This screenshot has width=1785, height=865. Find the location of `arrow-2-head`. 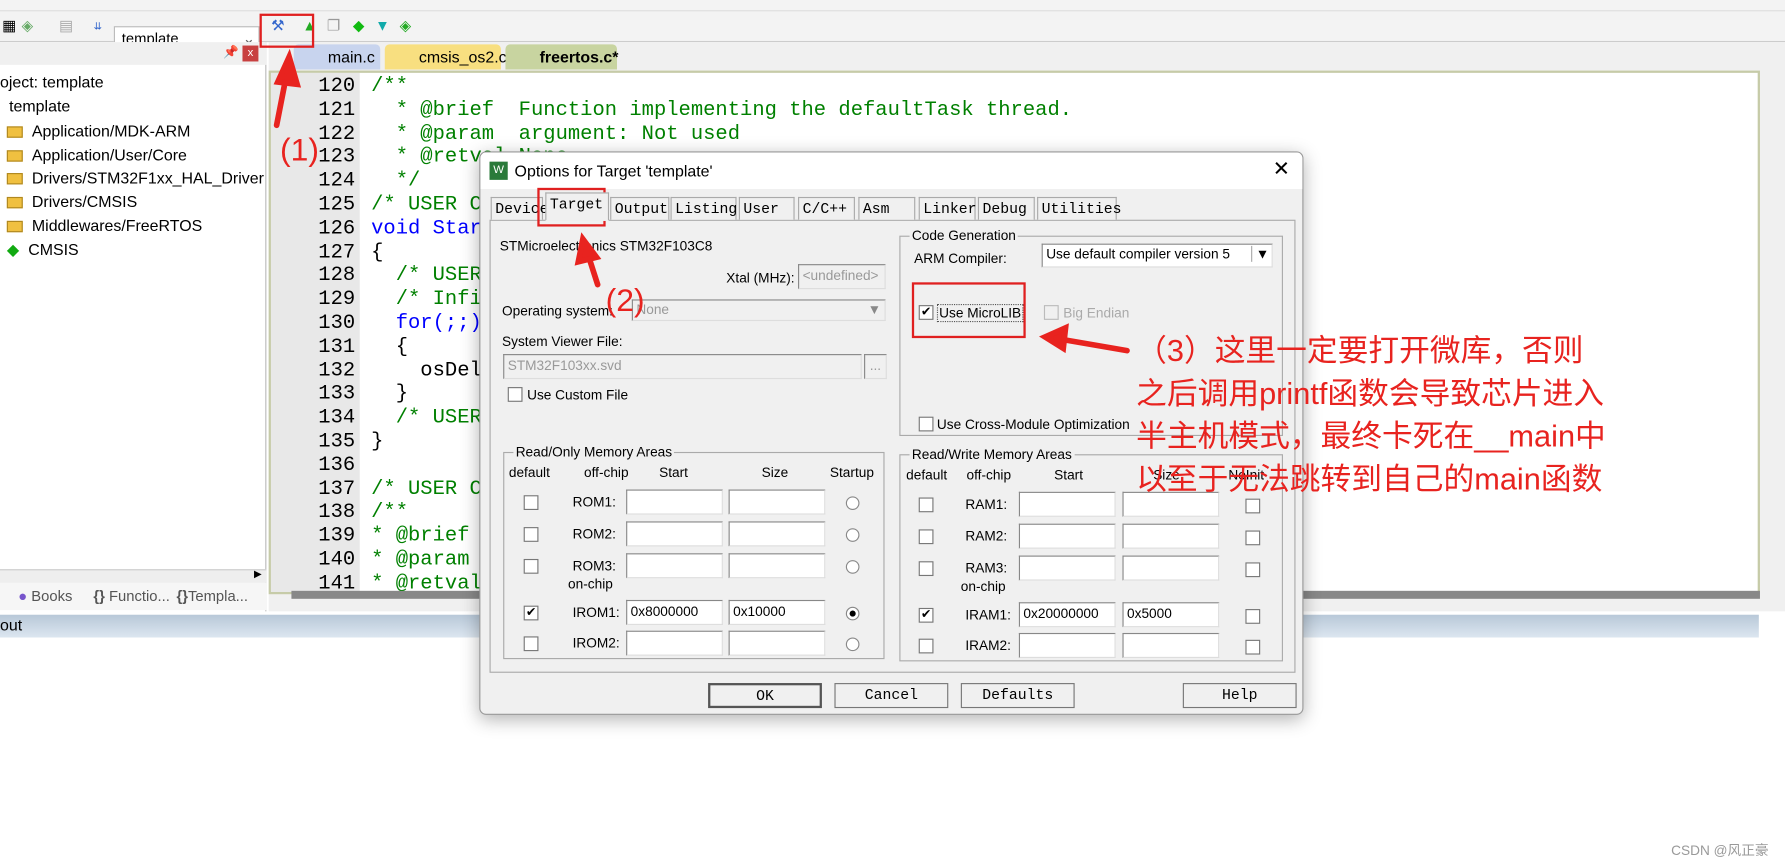

arrow-2-head is located at coordinates (588, 249).